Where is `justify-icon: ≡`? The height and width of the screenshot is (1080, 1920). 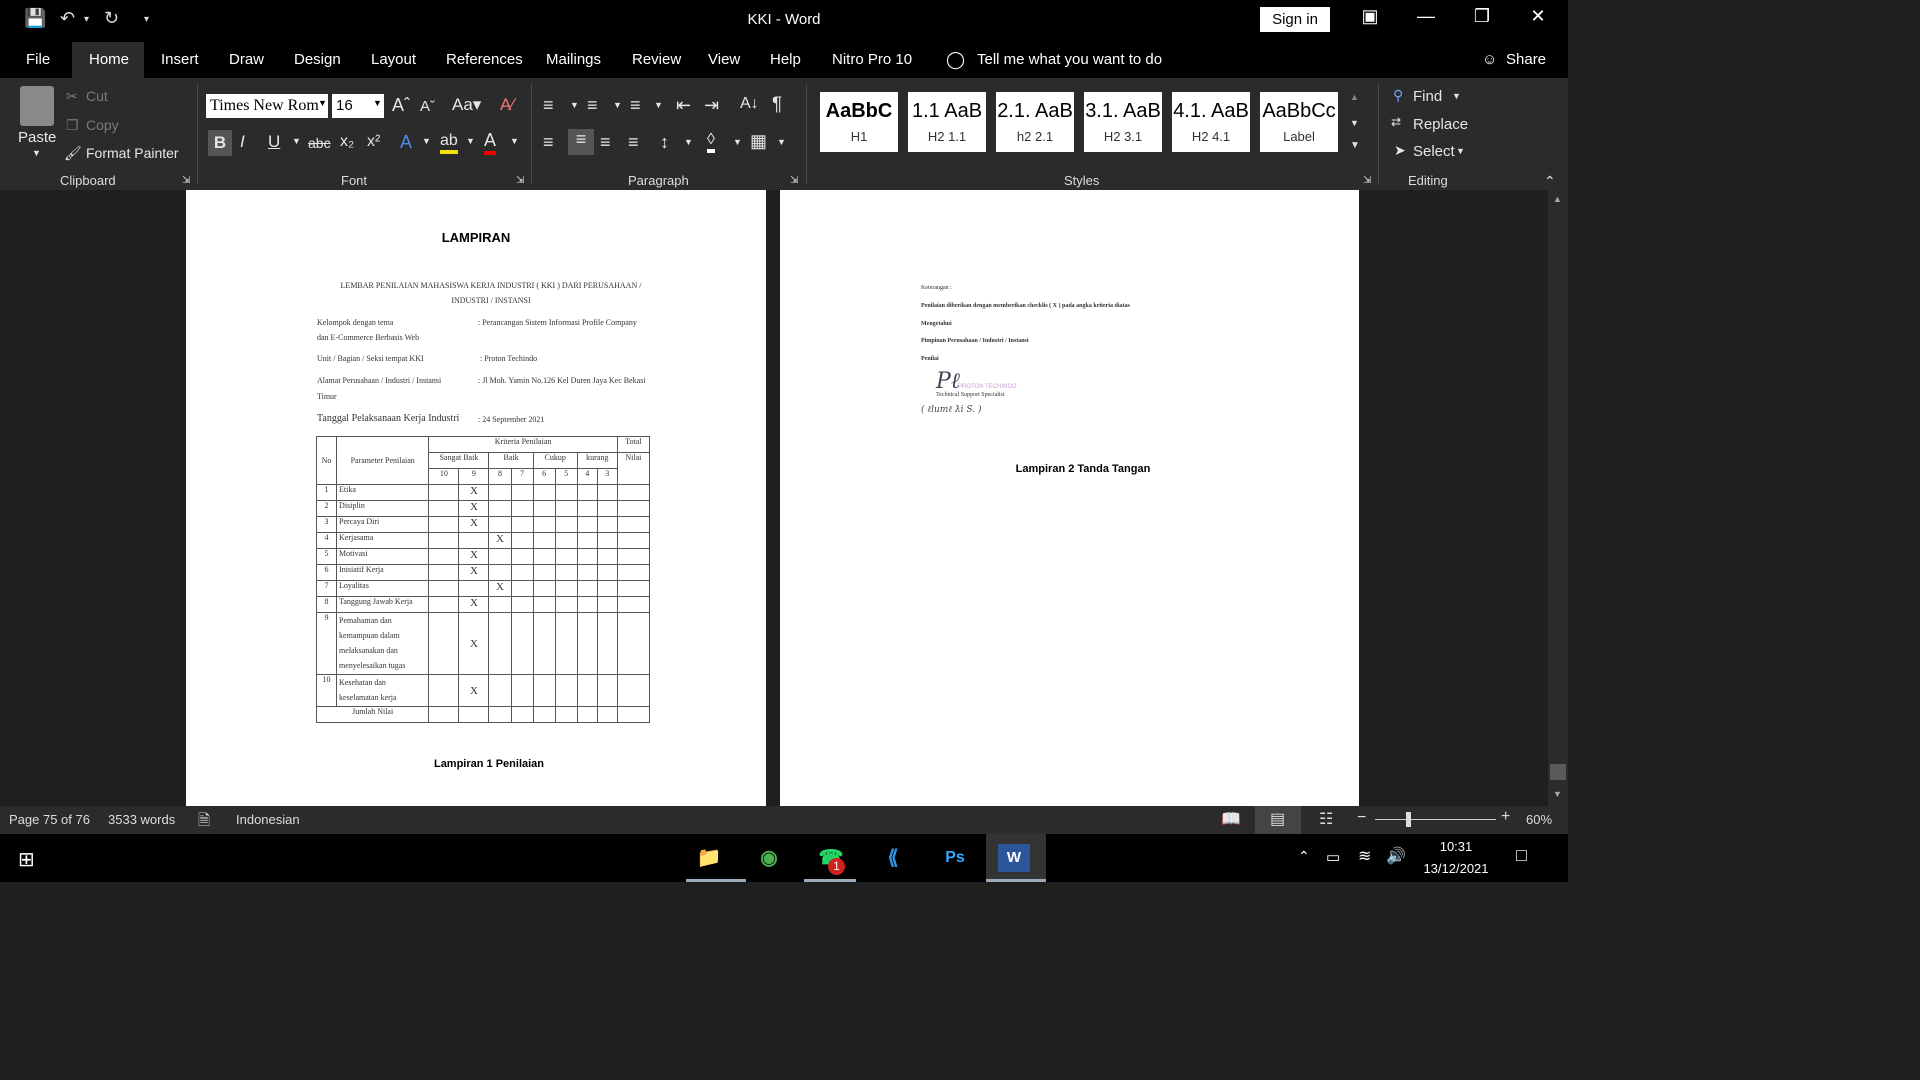 justify-icon: ≡ is located at coordinates (633, 142).